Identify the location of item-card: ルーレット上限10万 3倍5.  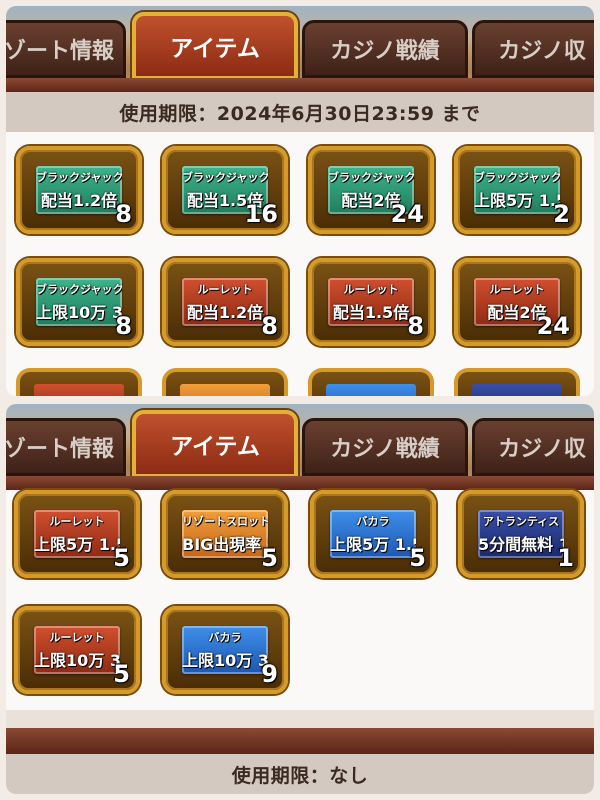
(77, 650).